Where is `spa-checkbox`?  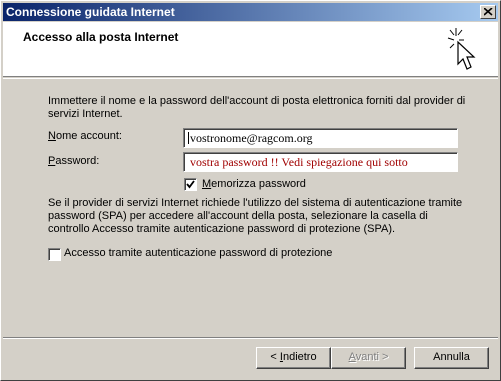
spa-checkbox is located at coordinates (54, 254).